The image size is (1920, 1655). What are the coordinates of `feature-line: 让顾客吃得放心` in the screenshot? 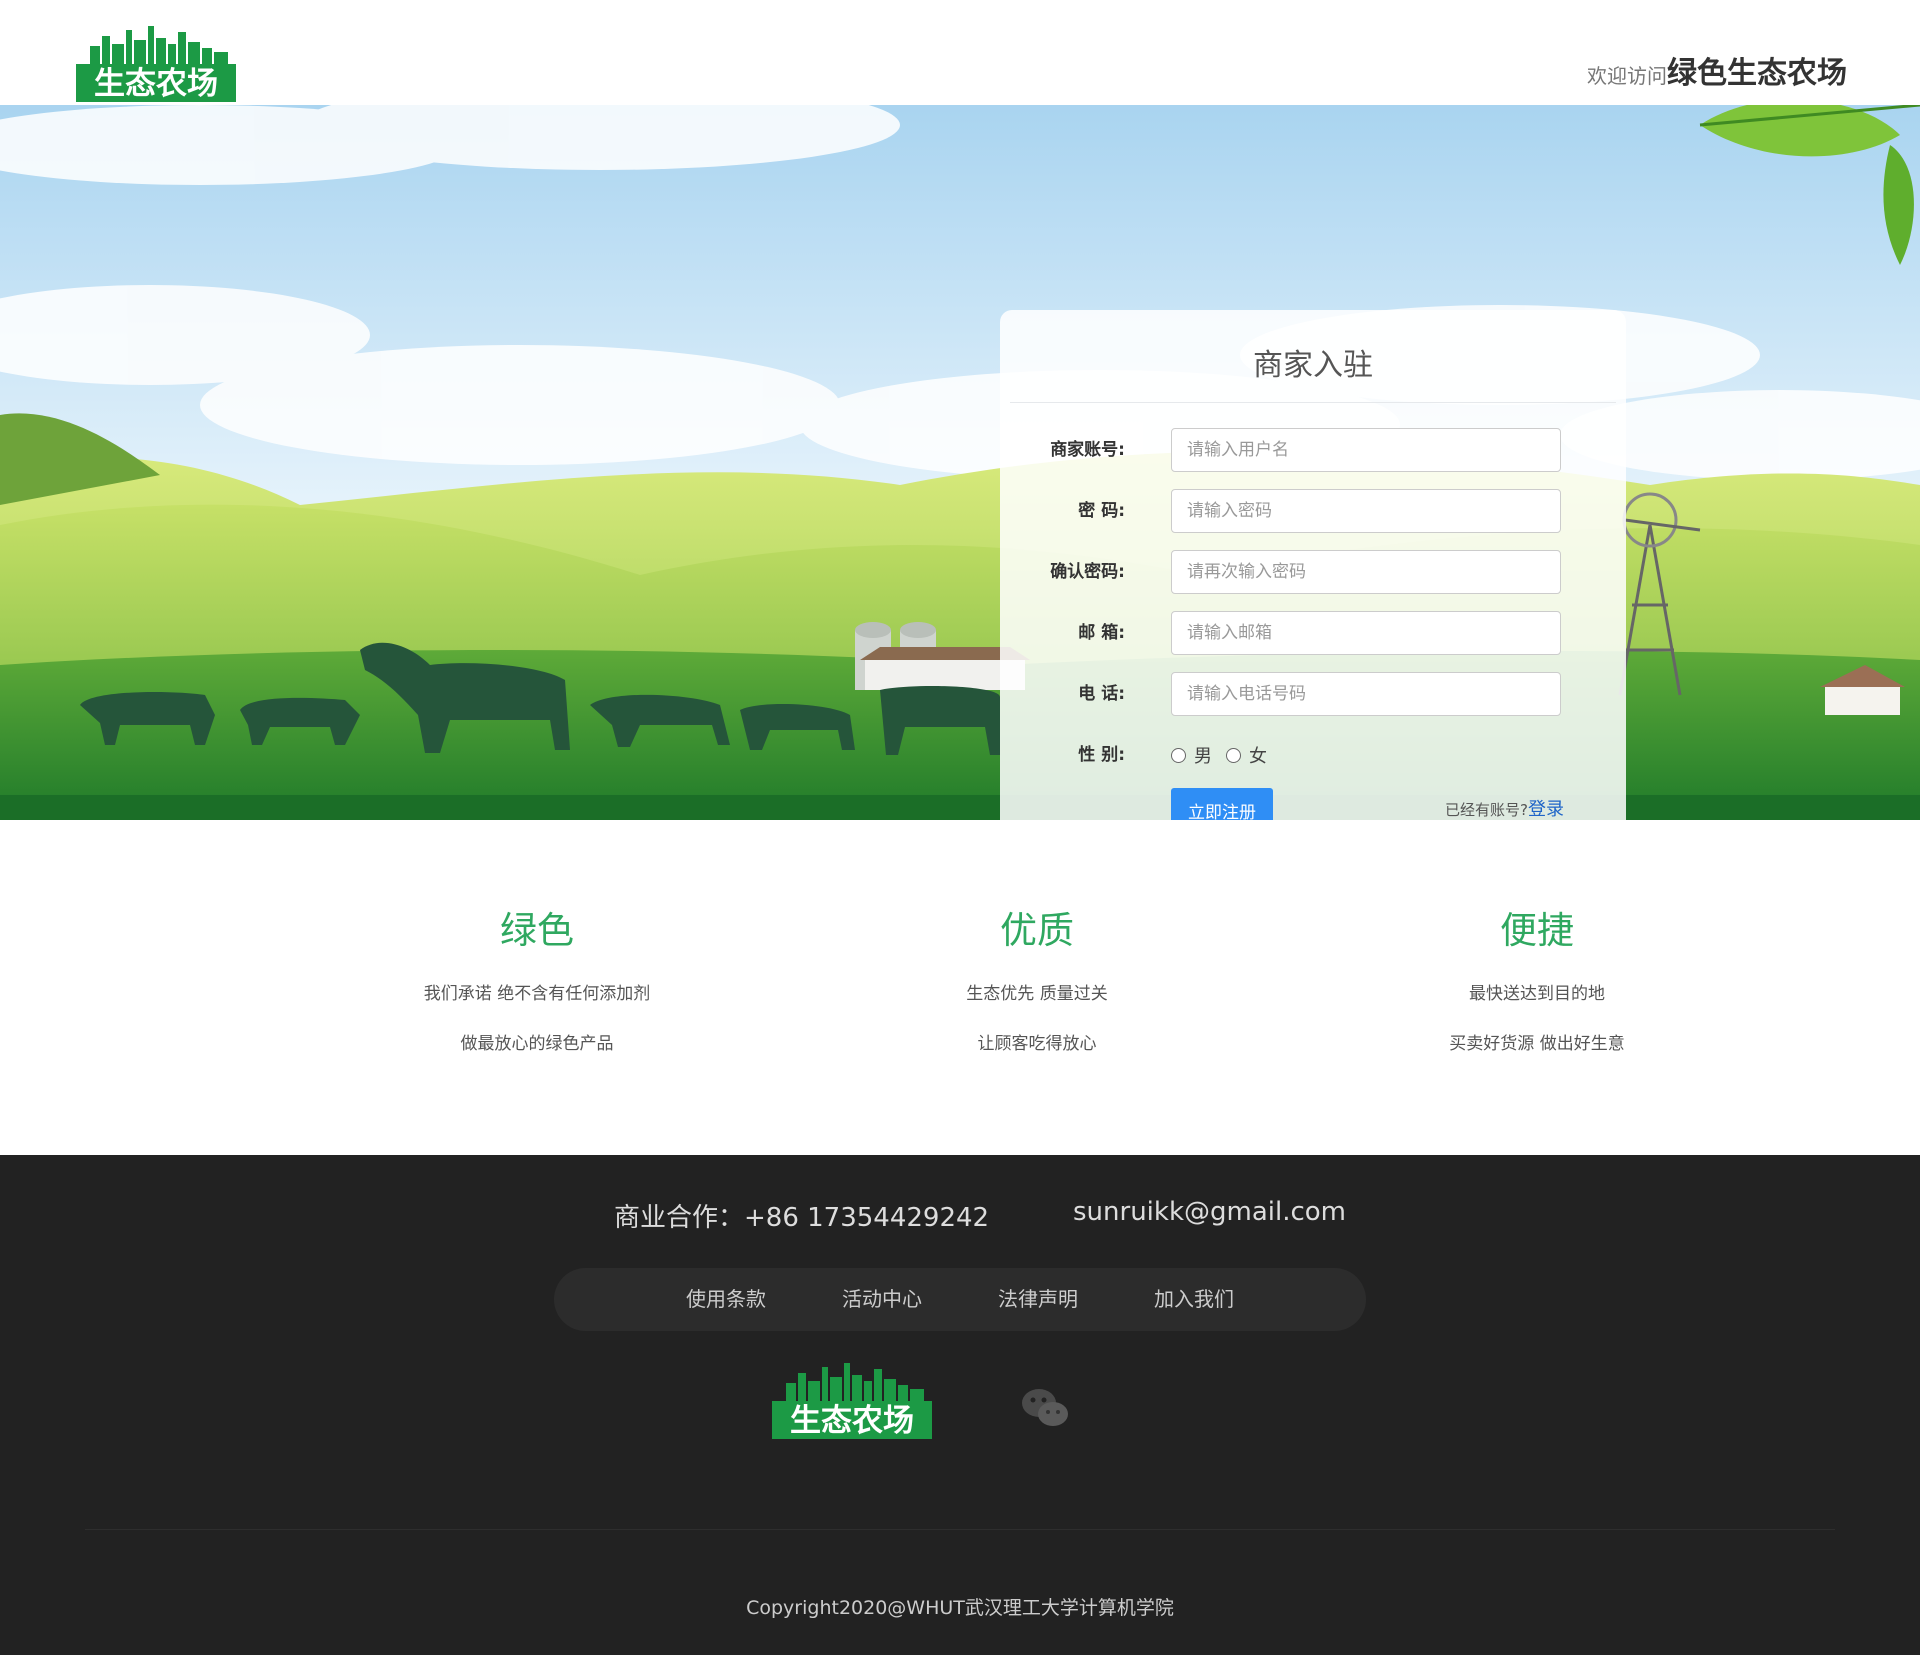 It's located at (1037, 1044).